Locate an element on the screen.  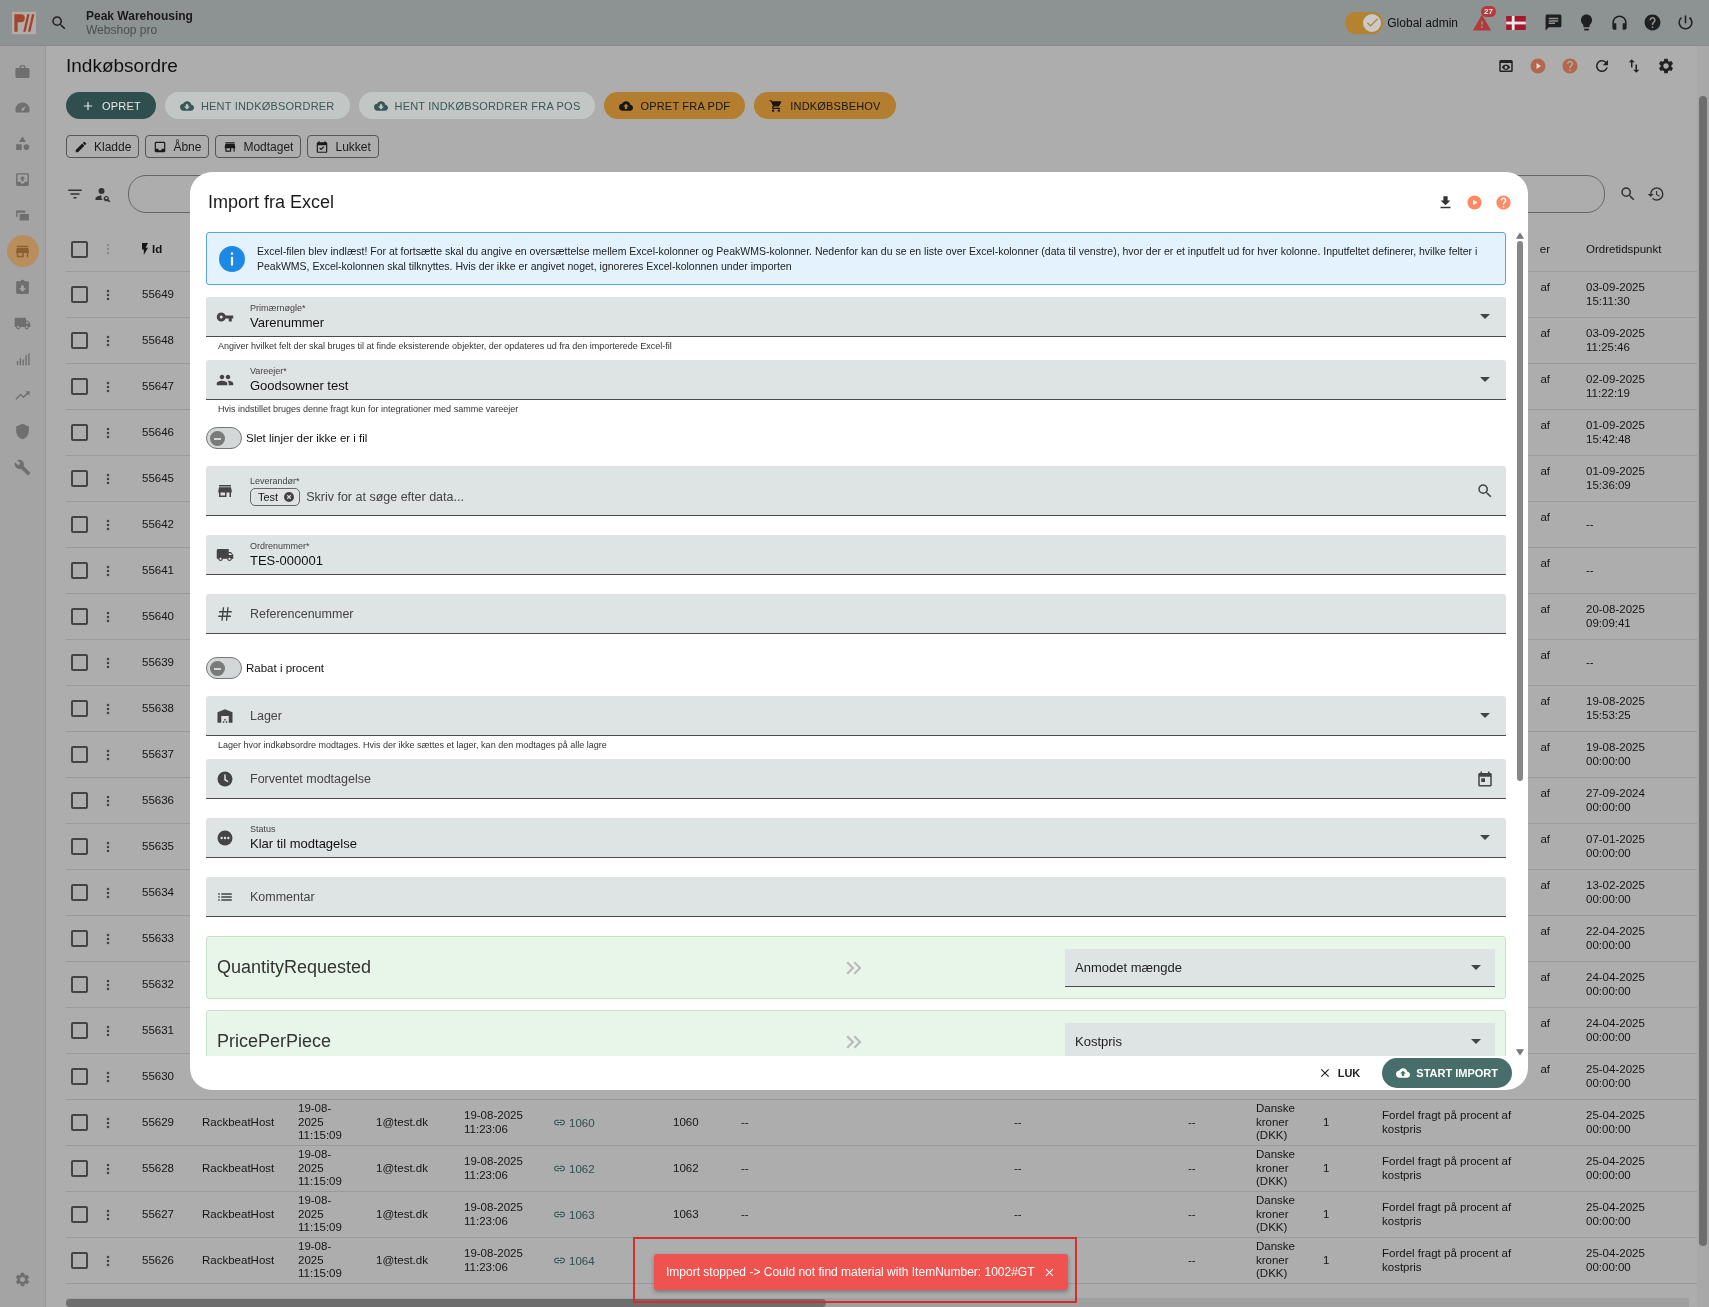
select-field: Anmodet mængde is located at coordinates (1280, 967).